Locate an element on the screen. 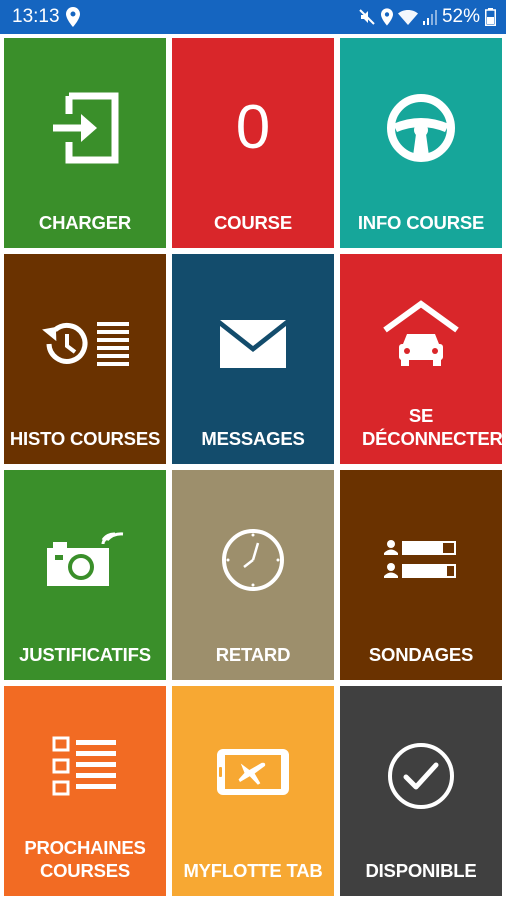 This screenshot has width=506, height=900. tile-histo-courses: HISTO COURSES is located at coordinates (85, 359).